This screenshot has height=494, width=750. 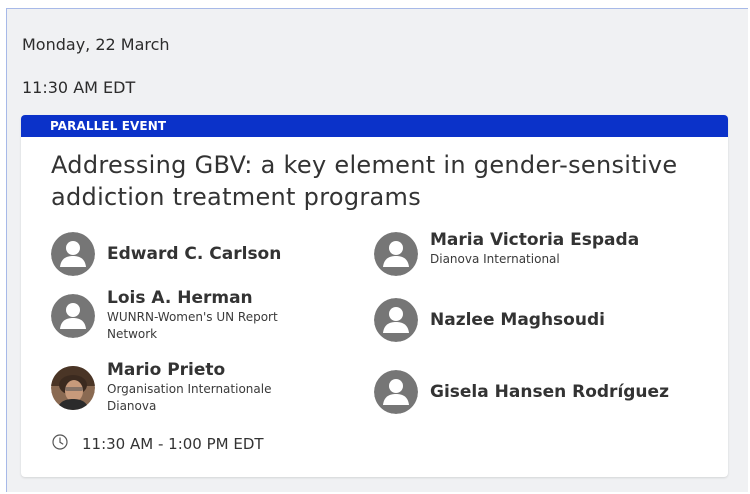 I want to click on speaker-name: Lois A. Herman, so click(x=180, y=298).